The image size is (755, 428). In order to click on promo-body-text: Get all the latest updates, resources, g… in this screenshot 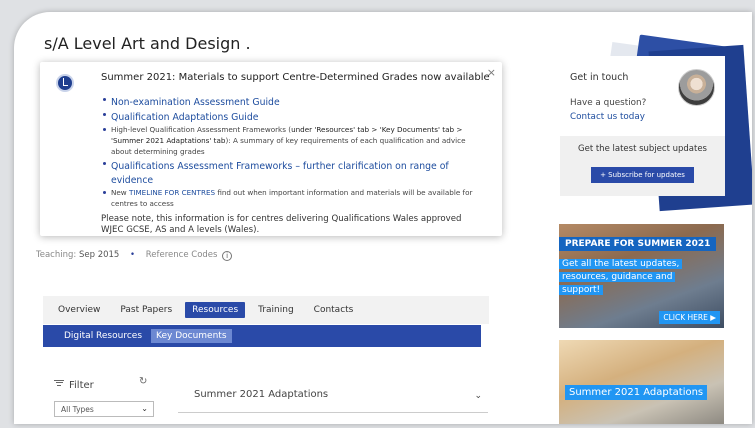, I will do `click(621, 277)`.